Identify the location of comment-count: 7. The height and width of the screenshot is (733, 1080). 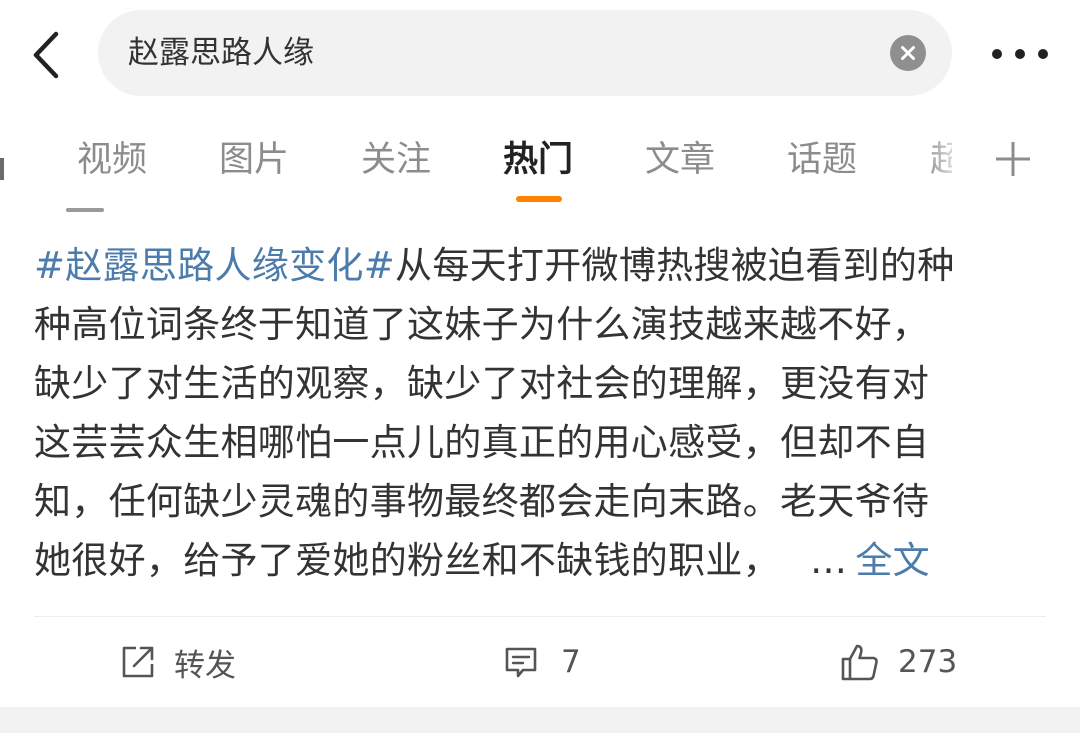
(571, 662).